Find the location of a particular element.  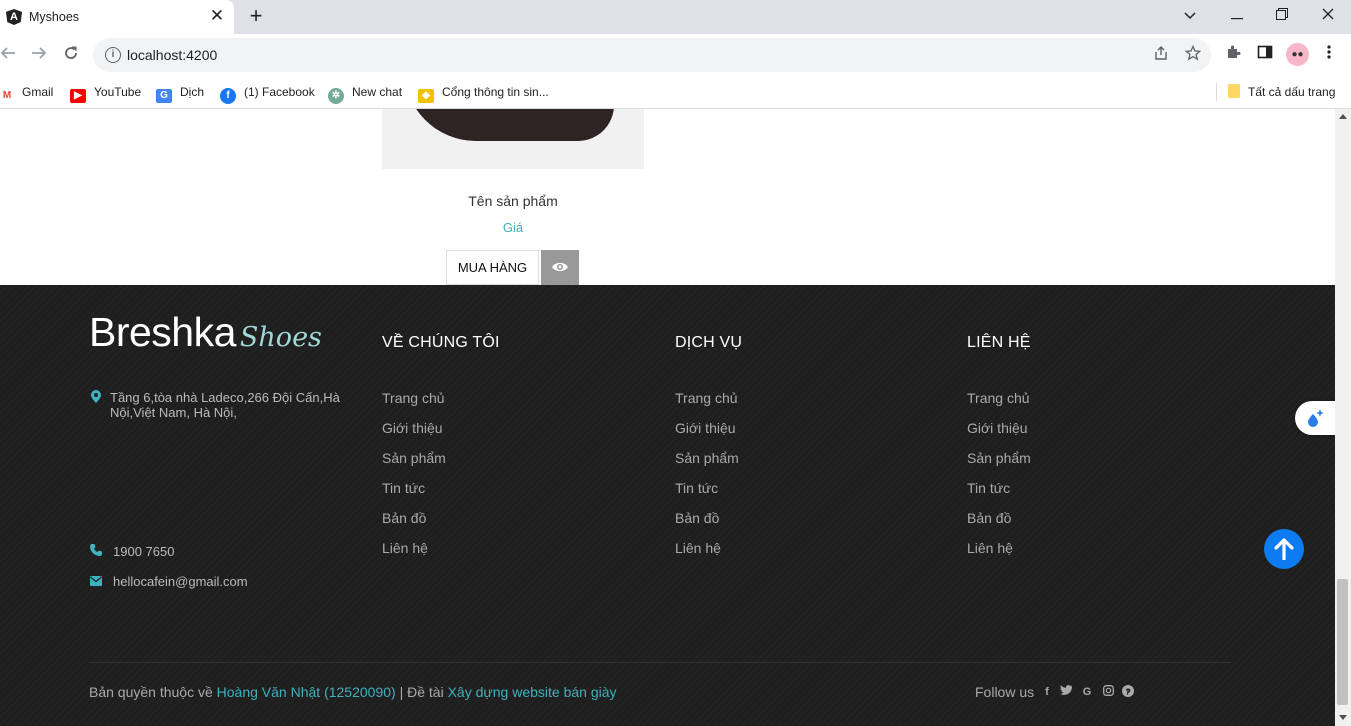

topic-link: Xây dựng website bán giày is located at coordinates (532, 692).